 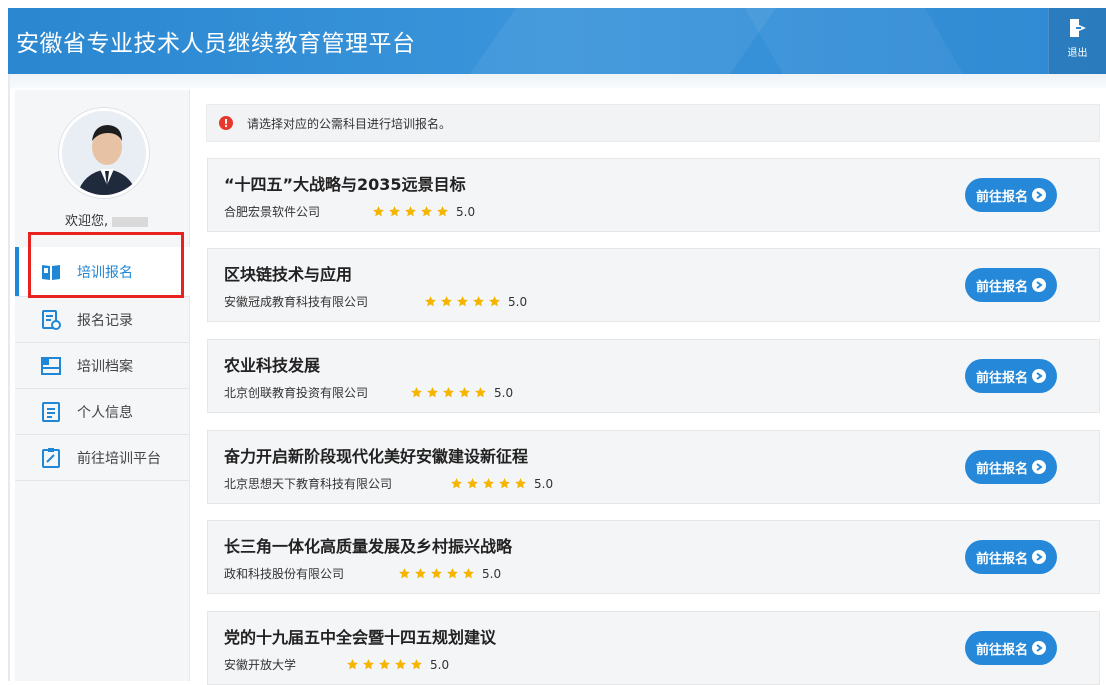 What do you see at coordinates (105, 320) in the screenshot?
I see `sidebar-item-label: 报名记录` at bounding box center [105, 320].